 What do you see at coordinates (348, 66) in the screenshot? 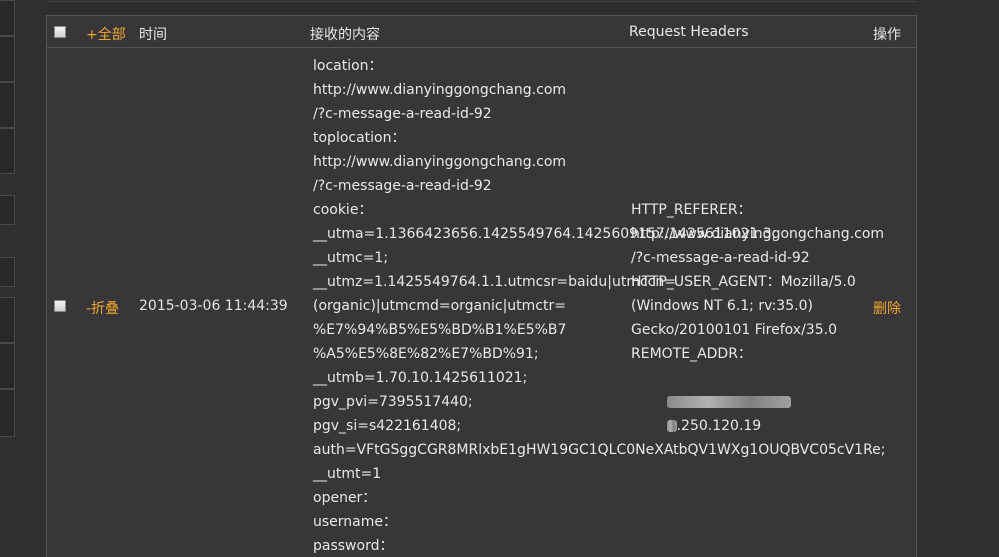
I see `content-line: location：` at bounding box center [348, 66].